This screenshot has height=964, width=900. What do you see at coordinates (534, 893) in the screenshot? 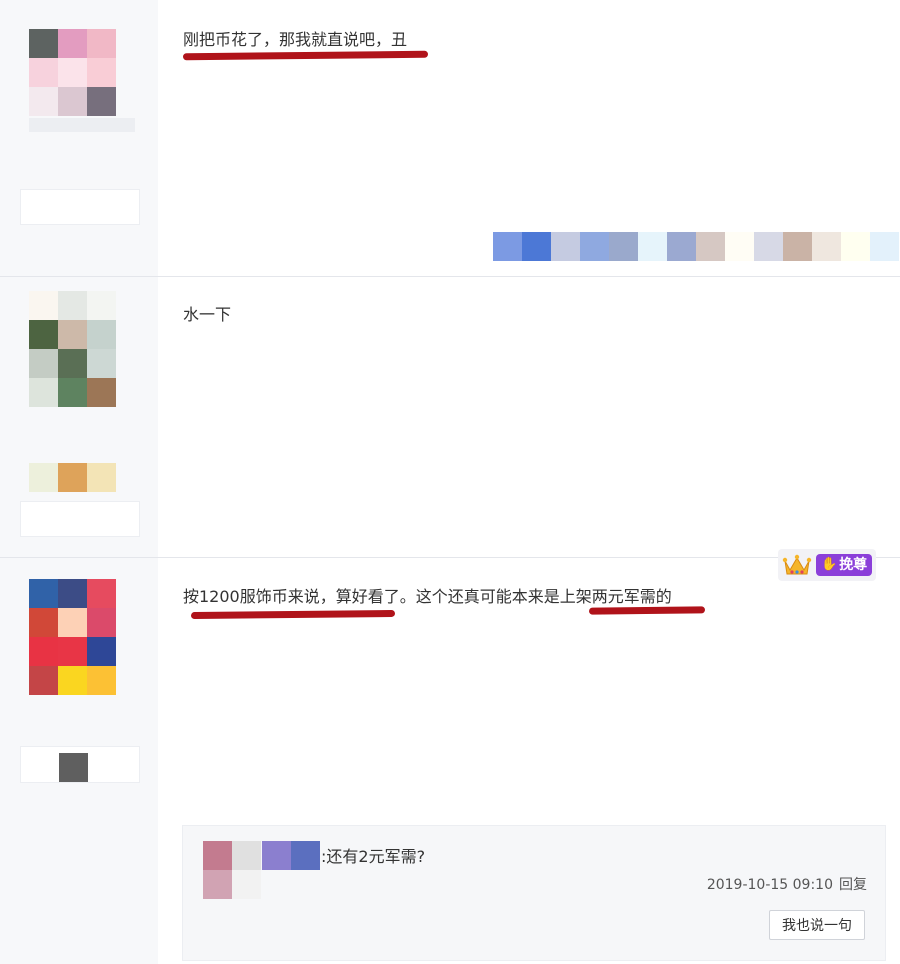
I see `reply-box: :还有2元军需? 2019-10-15 09:10 回复 我也说一句` at bounding box center [534, 893].